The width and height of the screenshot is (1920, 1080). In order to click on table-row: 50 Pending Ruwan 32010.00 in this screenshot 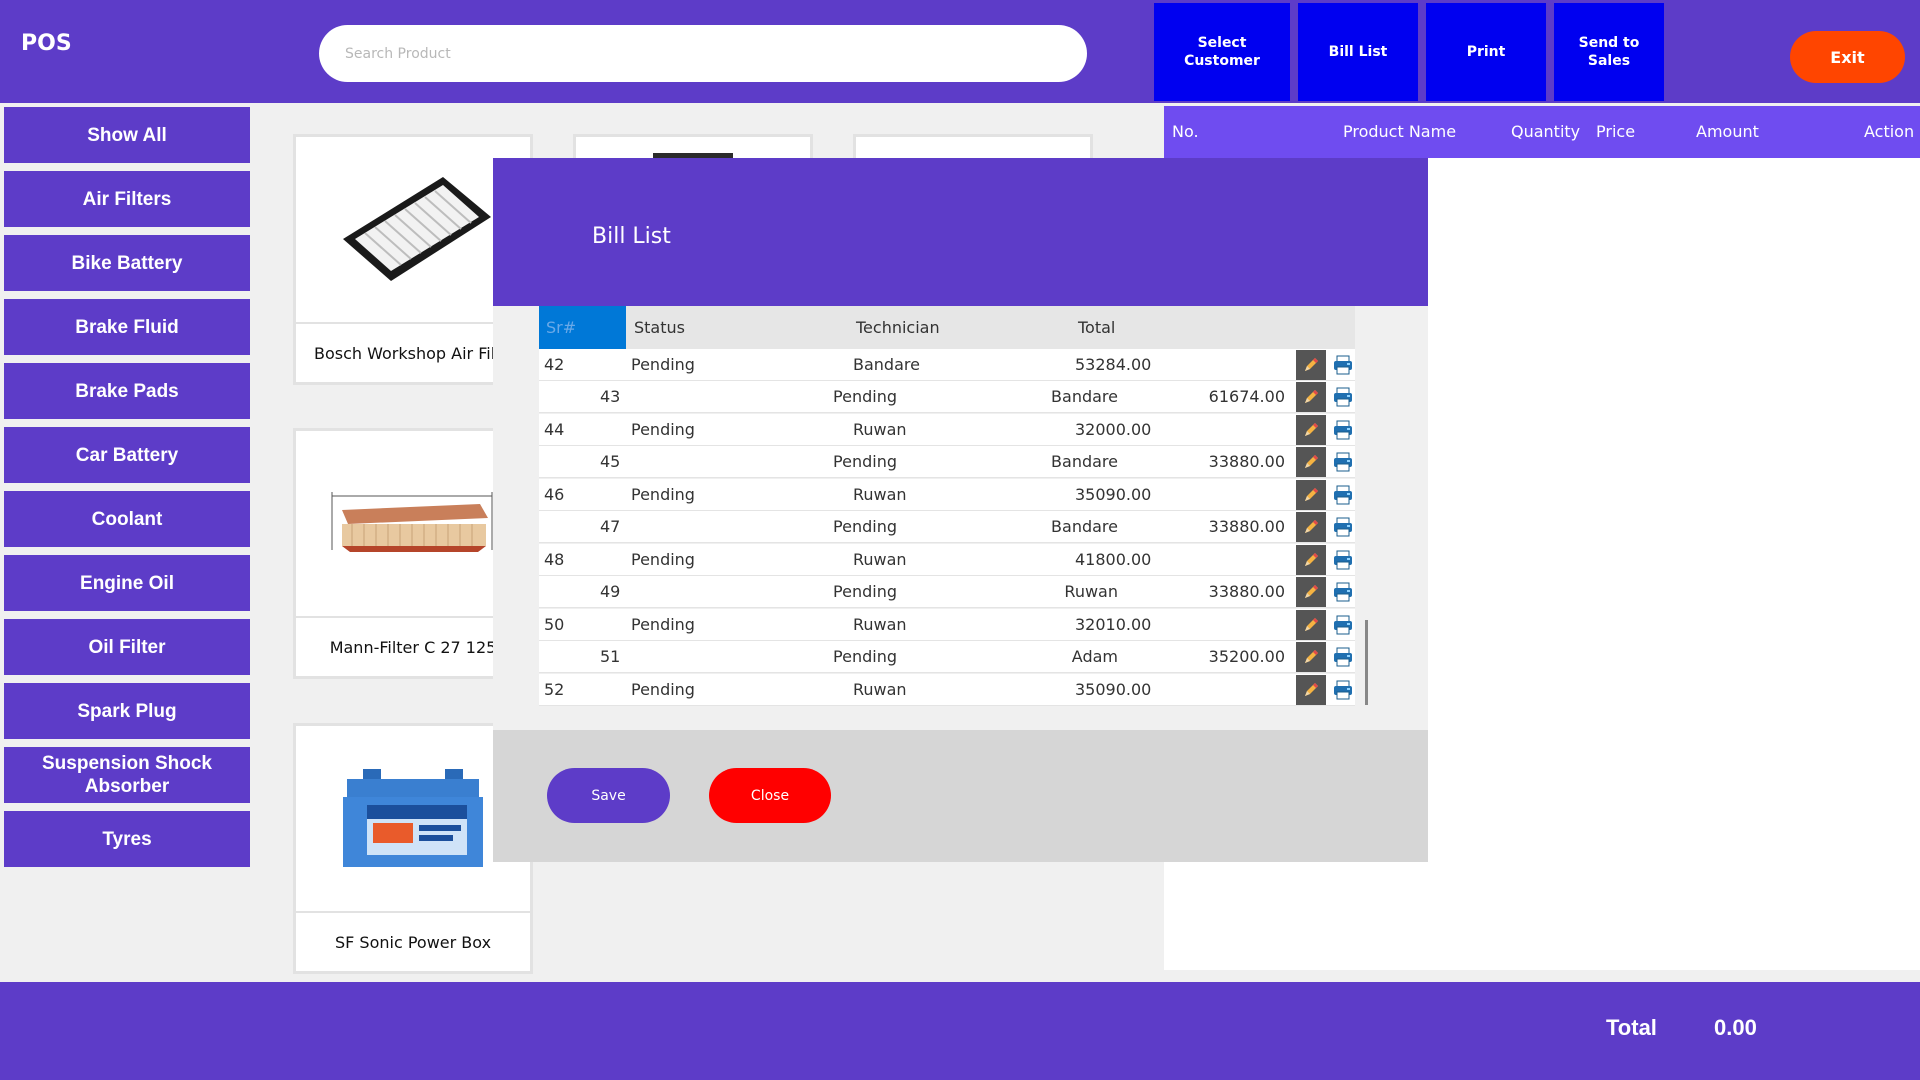, I will do `click(947, 625)`.